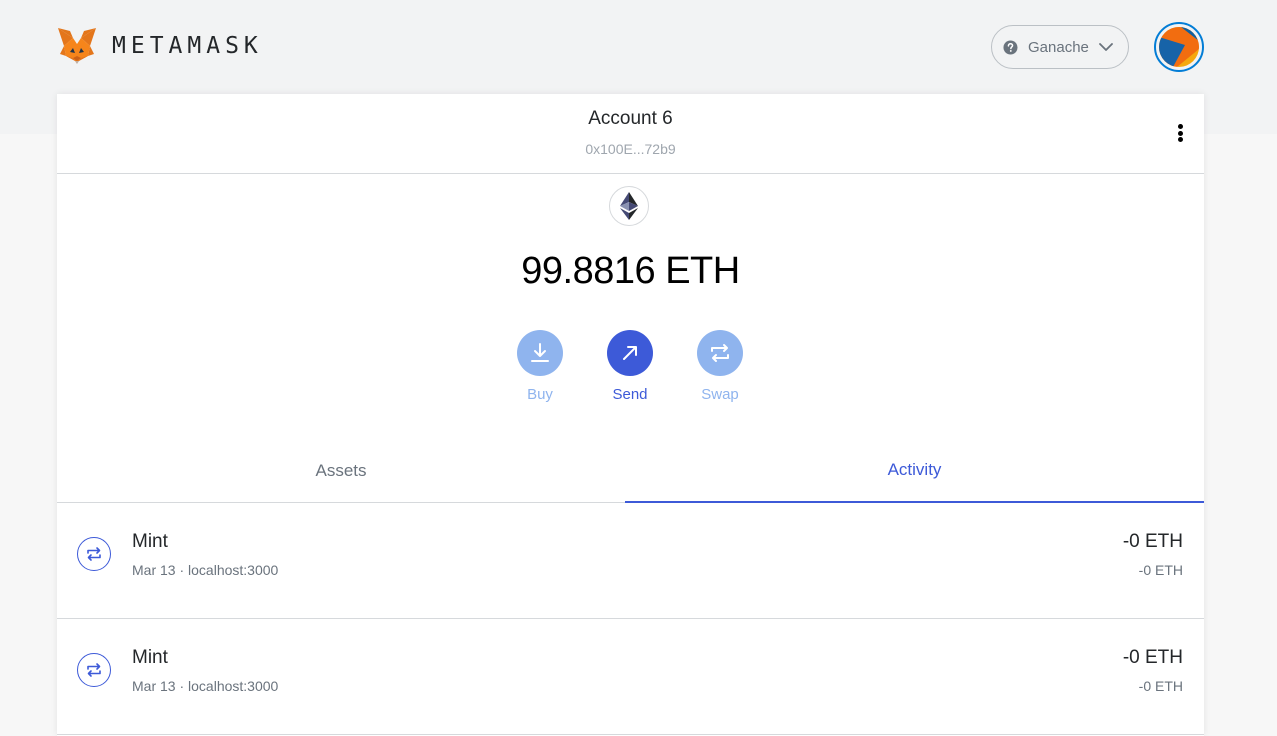  I want to click on buy-icon, so click(540, 353).